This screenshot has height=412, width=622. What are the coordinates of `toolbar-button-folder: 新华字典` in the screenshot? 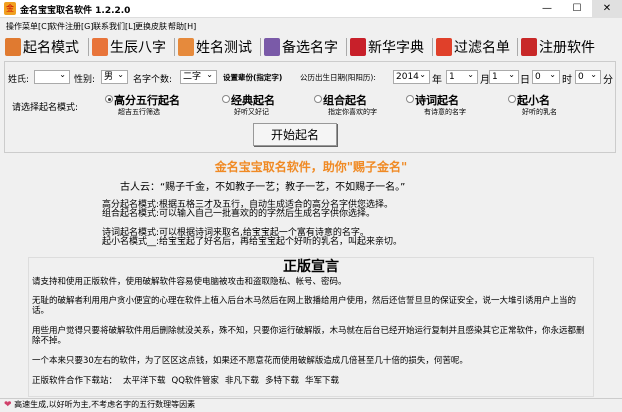 It's located at (387, 47).